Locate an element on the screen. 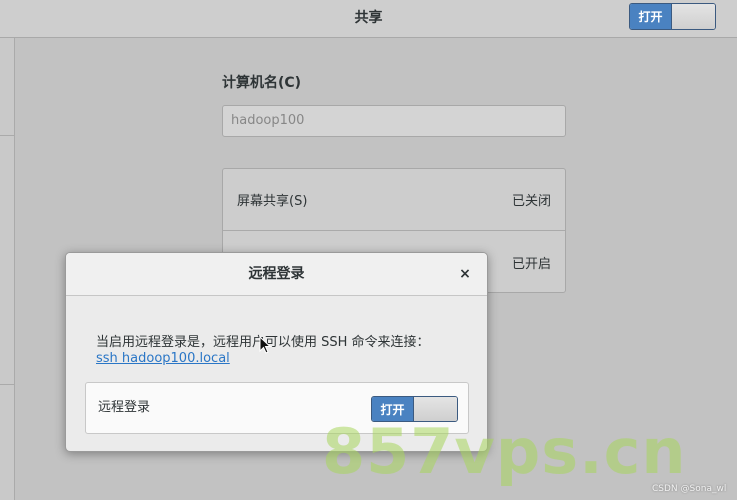 This screenshot has height=500, width=737. sidebar-edge is located at coordinates (7, 269).